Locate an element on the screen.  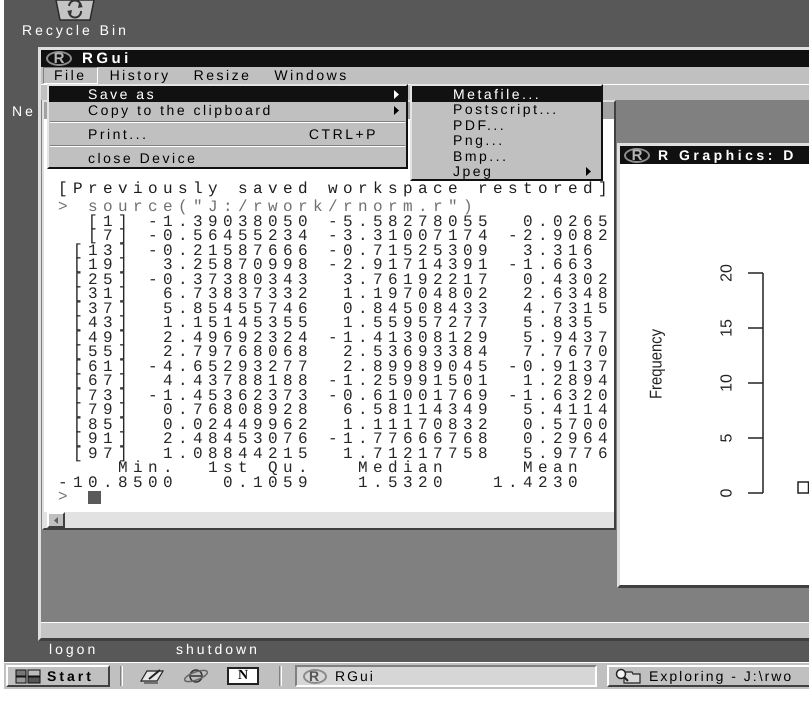
y-tick-label: 15 is located at coordinates (727, 328).